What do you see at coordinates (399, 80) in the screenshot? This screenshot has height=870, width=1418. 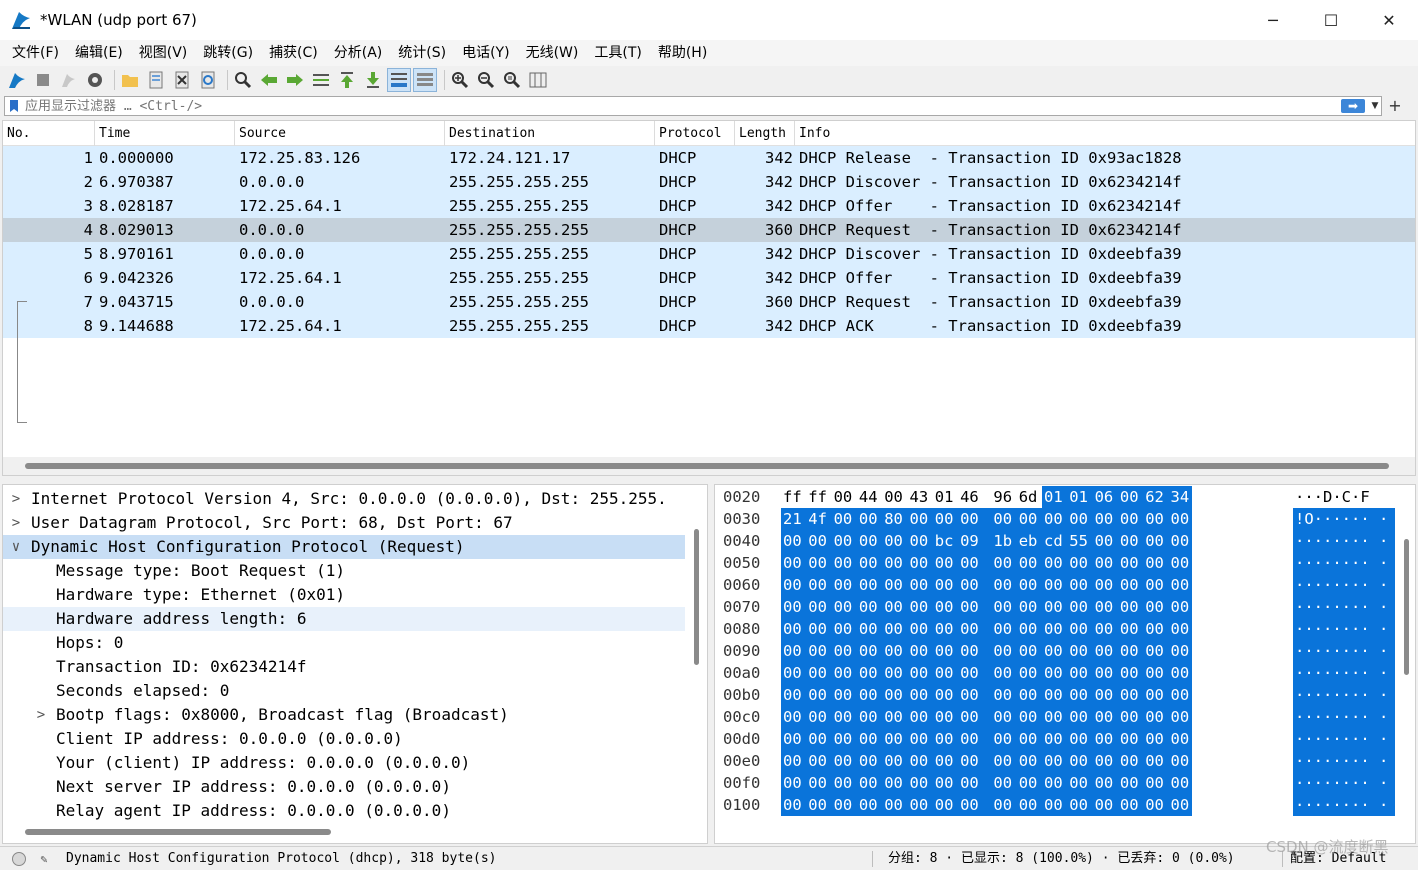 I see `auto-scroll-icon` at bounding box center [399, 80].